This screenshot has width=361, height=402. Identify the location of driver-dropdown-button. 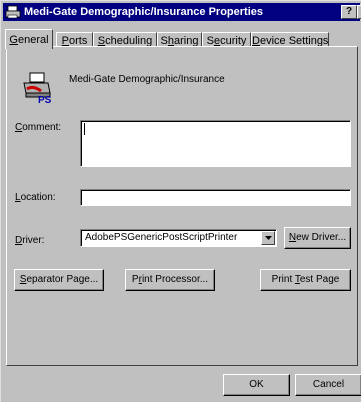
(268, 238).